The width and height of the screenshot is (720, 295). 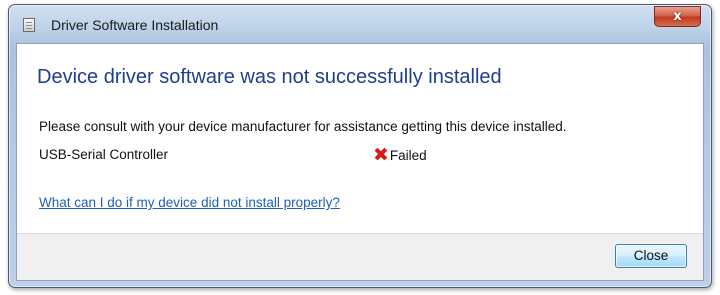 I want to click on installer-document-icon, so click(x=29, y=25).